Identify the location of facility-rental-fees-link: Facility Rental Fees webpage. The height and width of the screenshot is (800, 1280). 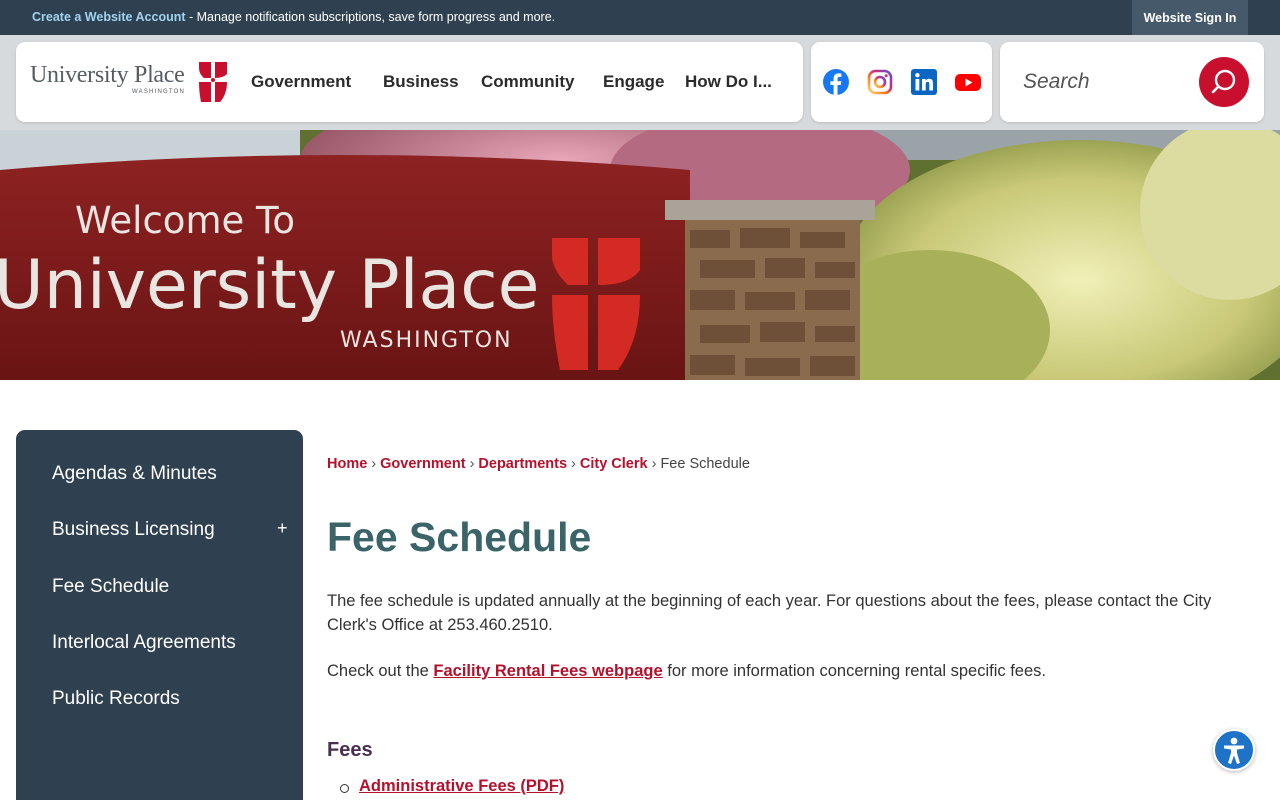
(547, 671).